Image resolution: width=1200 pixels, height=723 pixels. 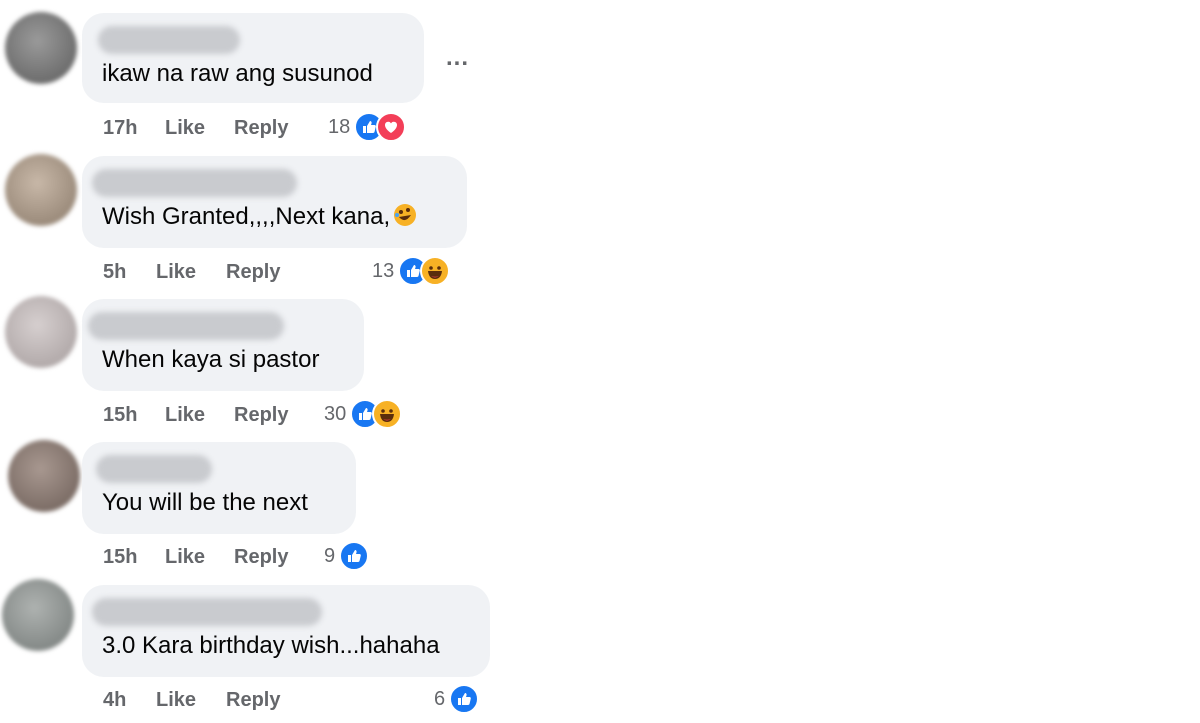 I want to click on comment-text: 3.0 Kara birthday wish...hahaha, so click(x=271, y=645).